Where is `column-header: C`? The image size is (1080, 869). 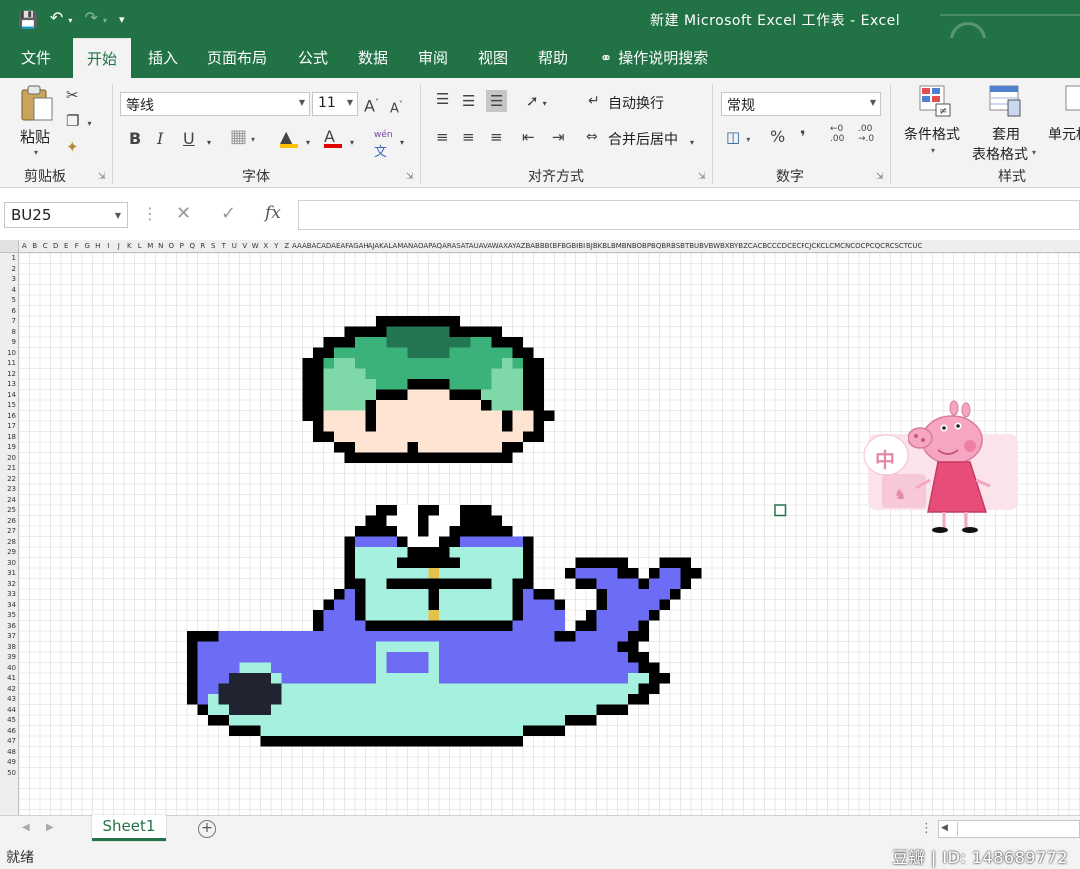 column-header: C is located at coordinates (45, 246).